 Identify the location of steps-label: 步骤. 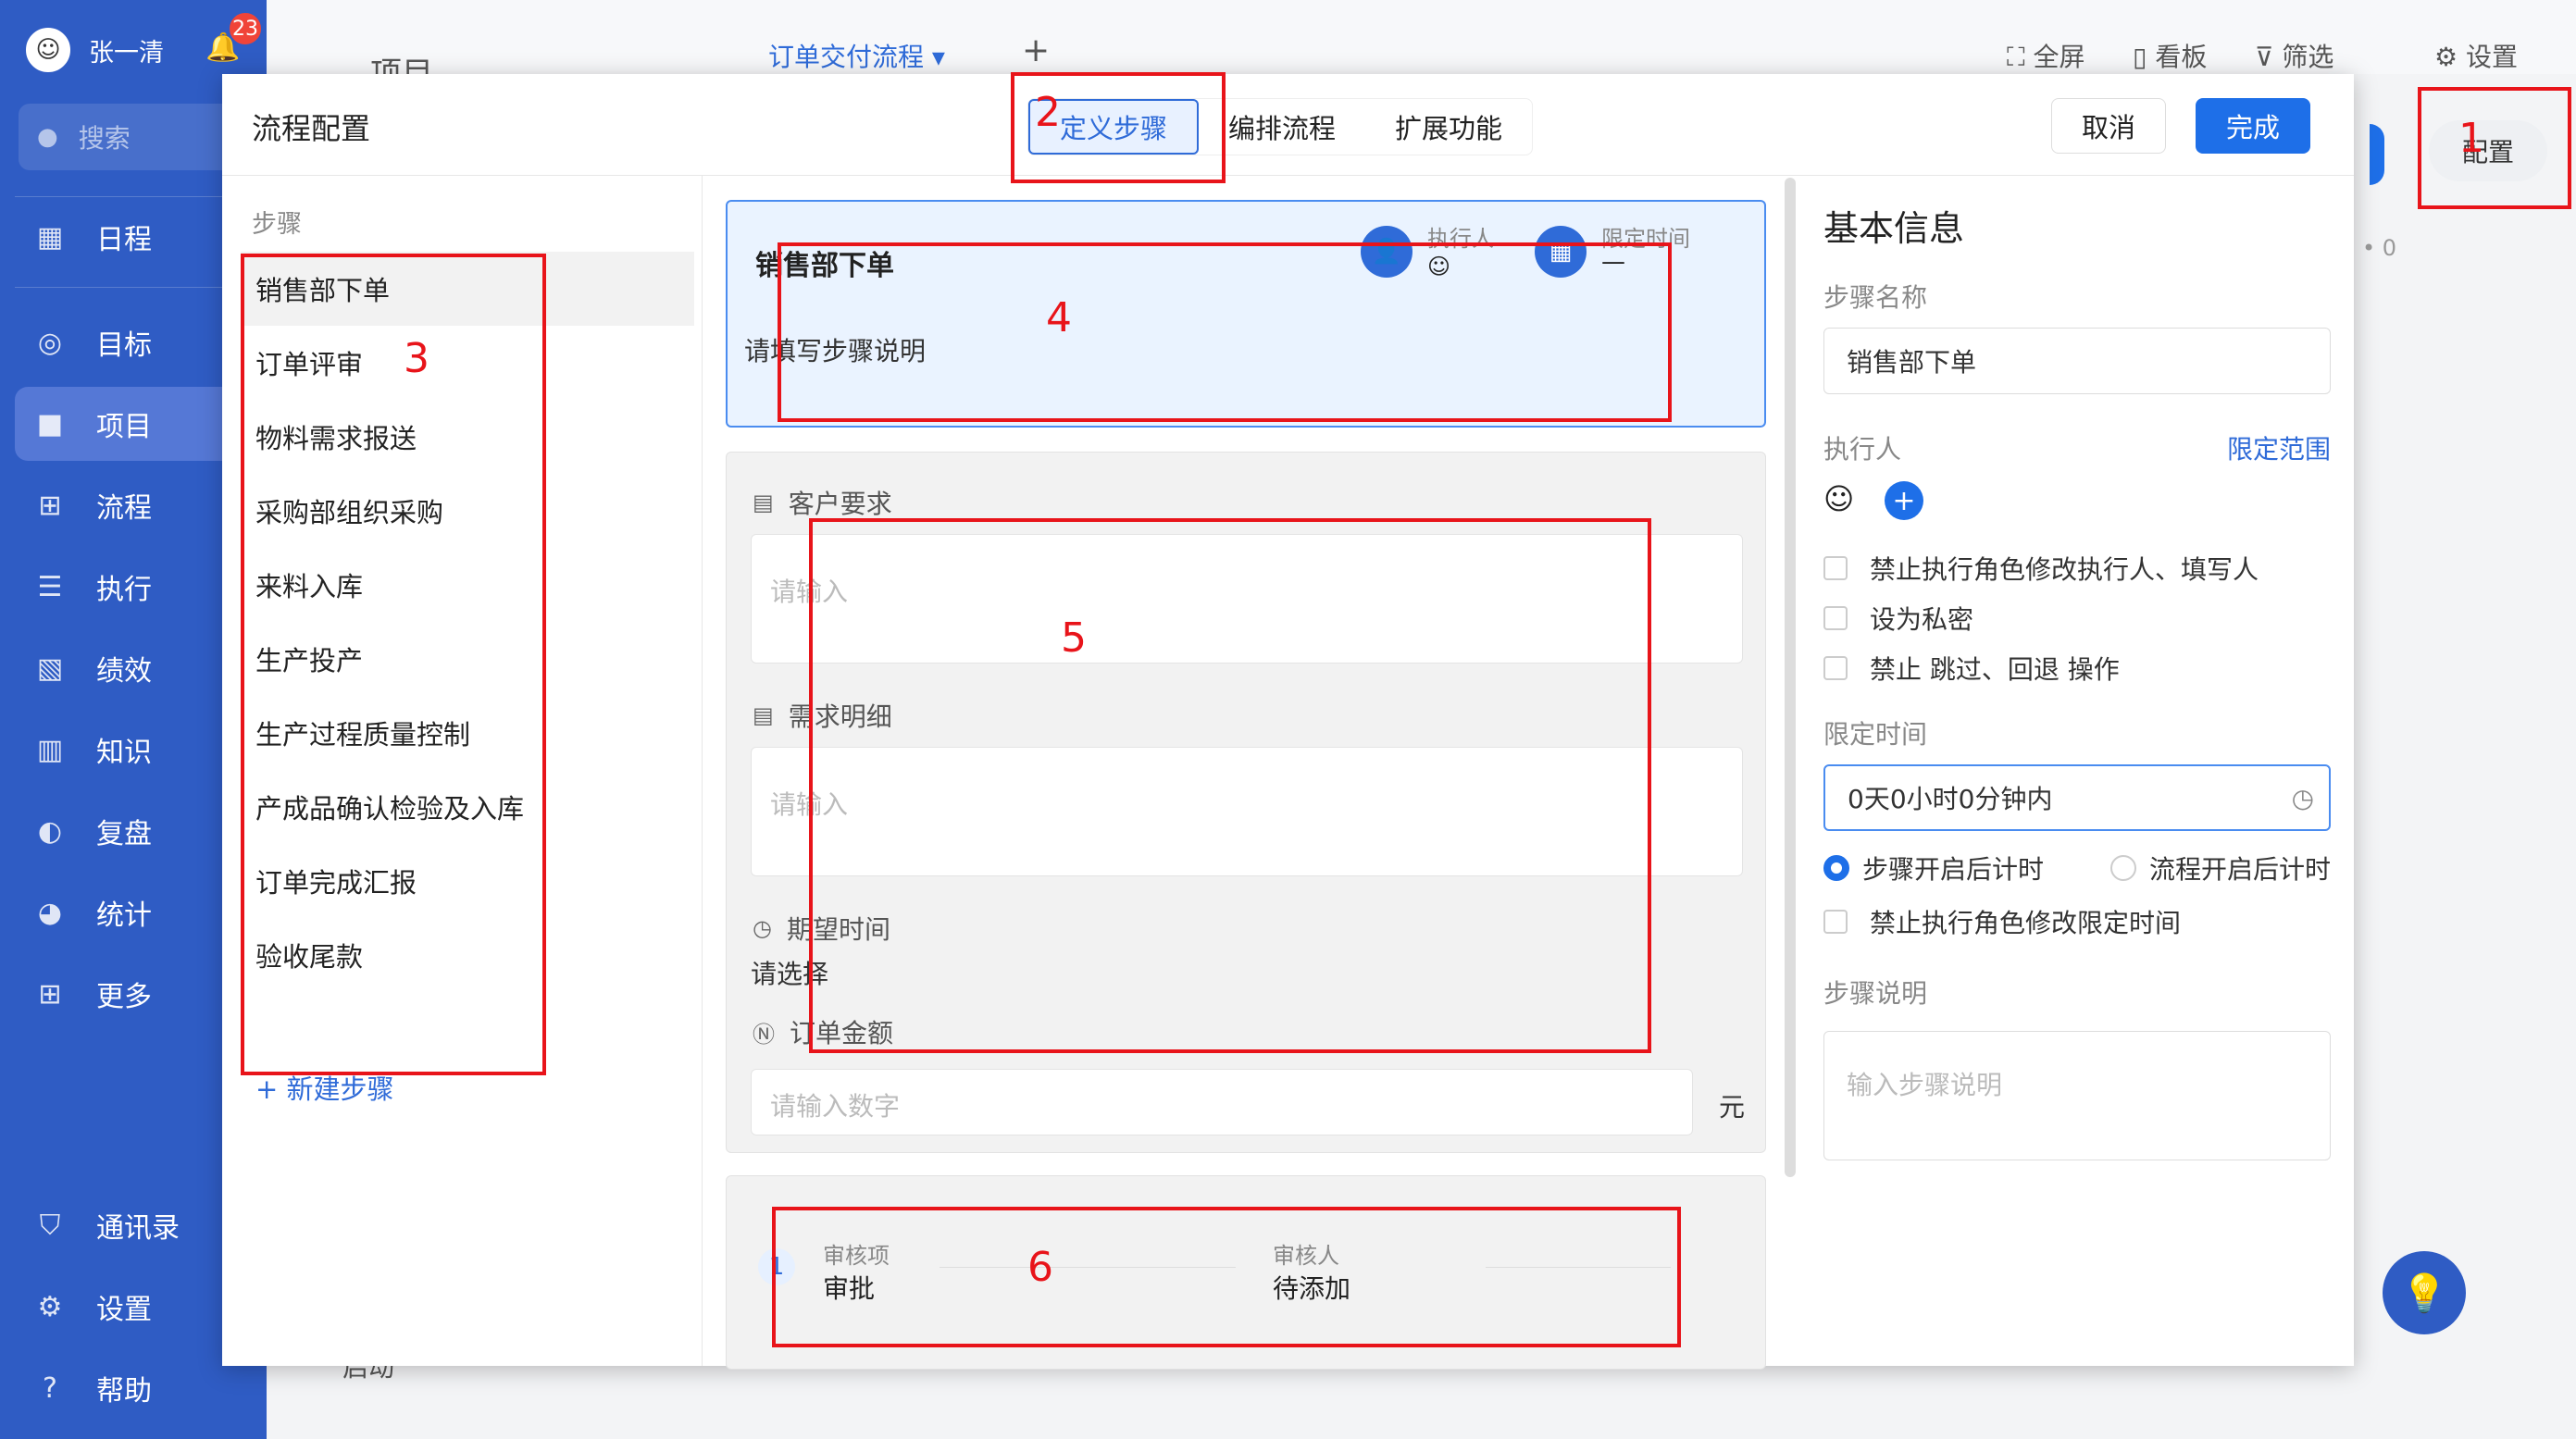
(277, 225).